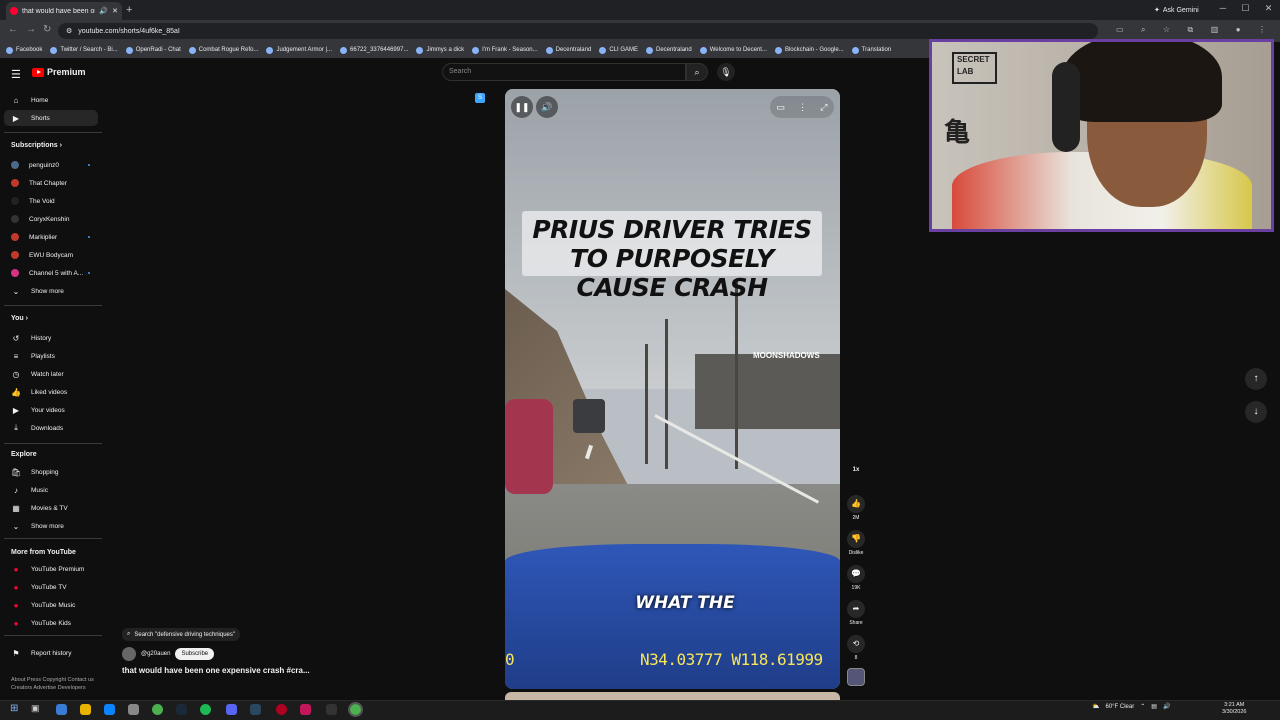  Describe the element at coordinates (568, 50) in the screenshot. I see `bookmark-item: Decentraland` at that location.